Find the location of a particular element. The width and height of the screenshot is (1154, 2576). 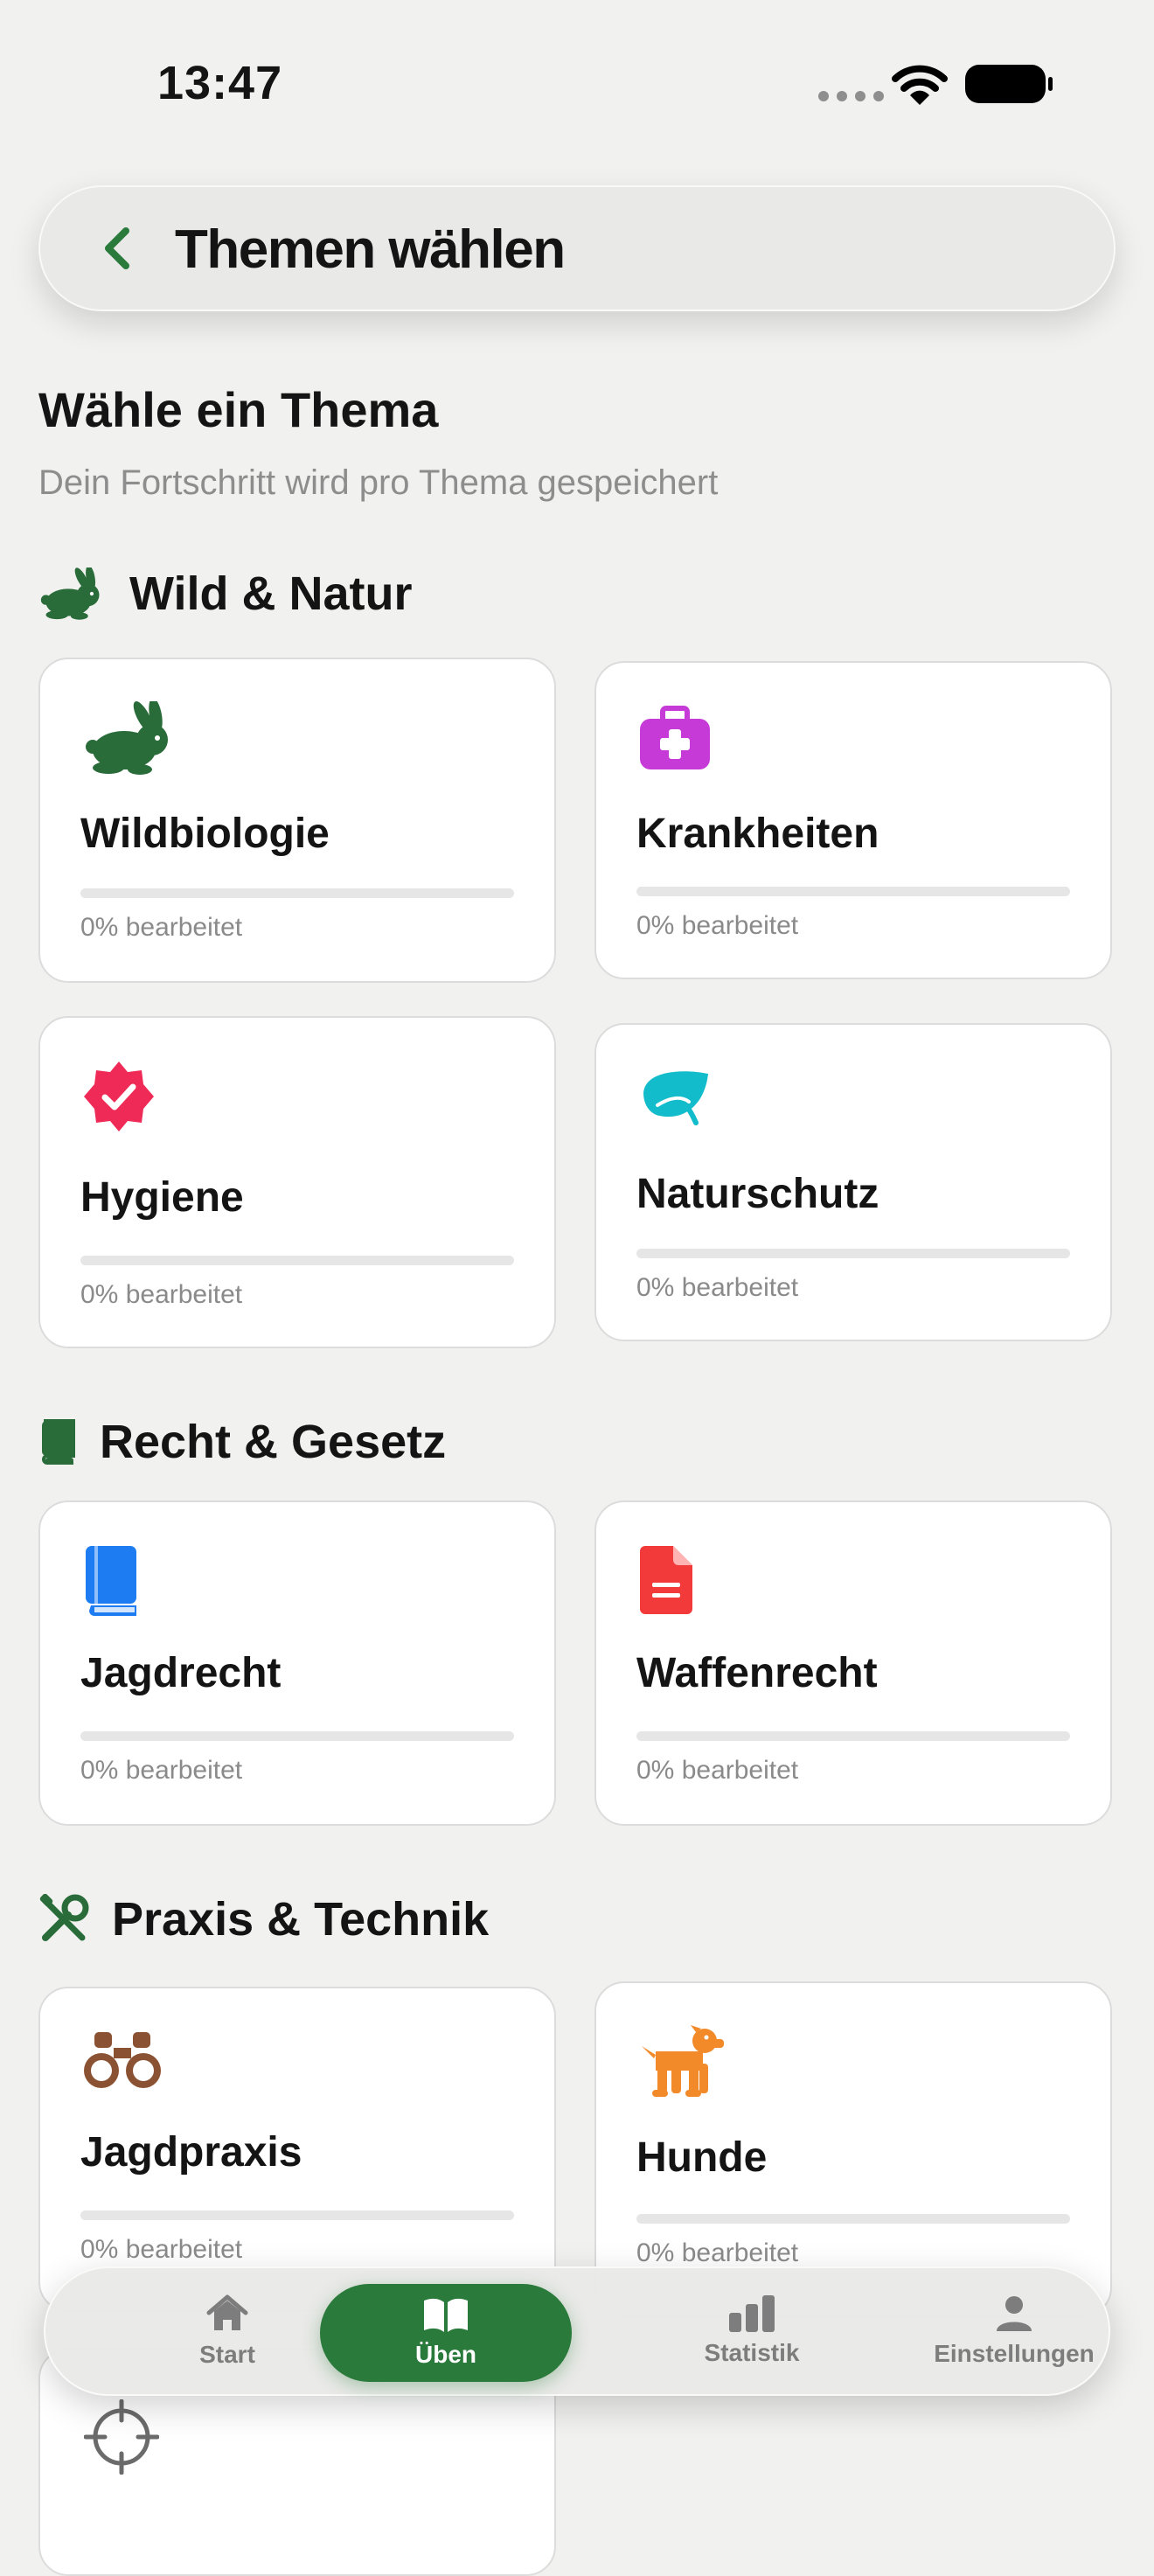

navigation-bar: Themen wählen is located at coordinates (577, 248).